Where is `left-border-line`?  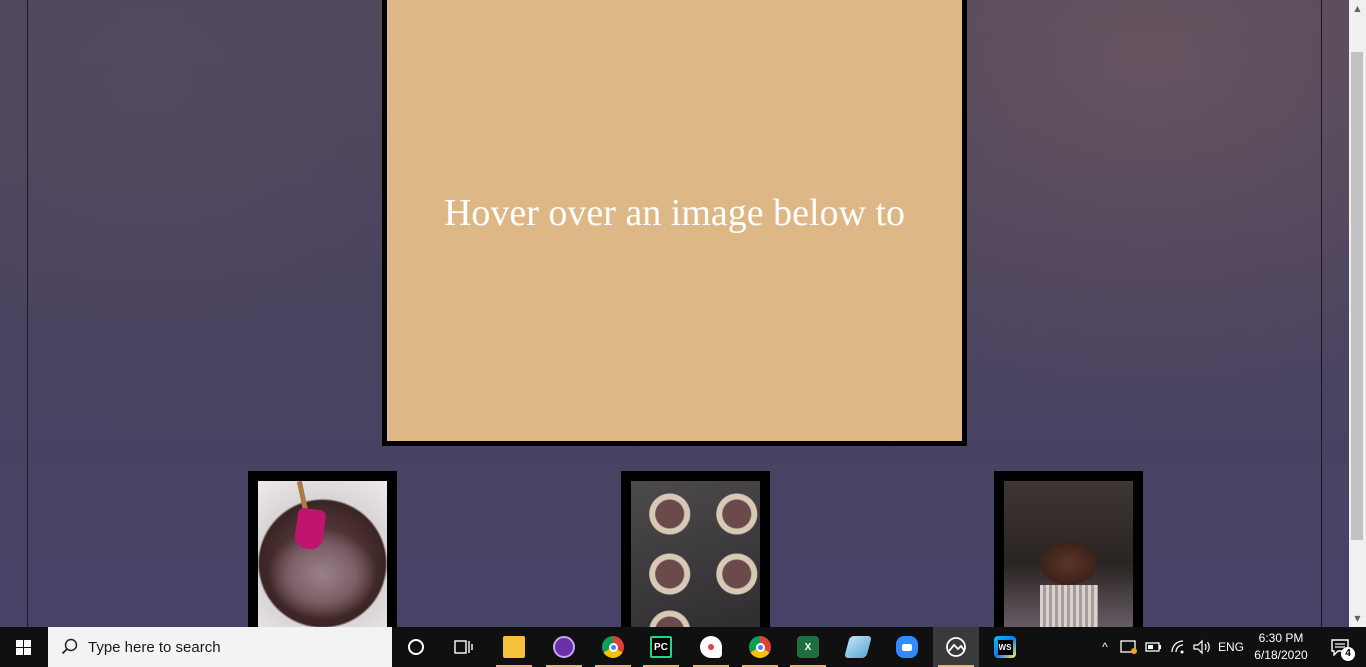 left-border-line is located at coordinates (27, 313).